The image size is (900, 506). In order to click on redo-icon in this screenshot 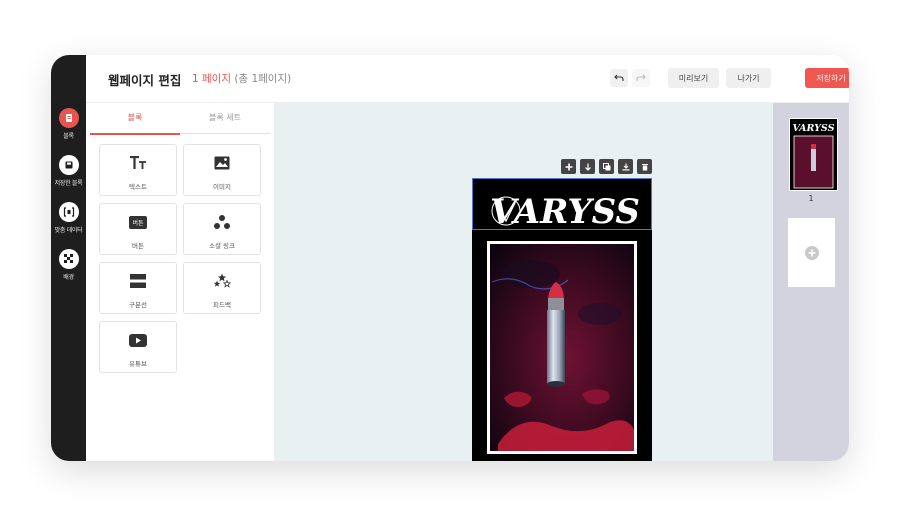, I will do `click(641, 77)`.